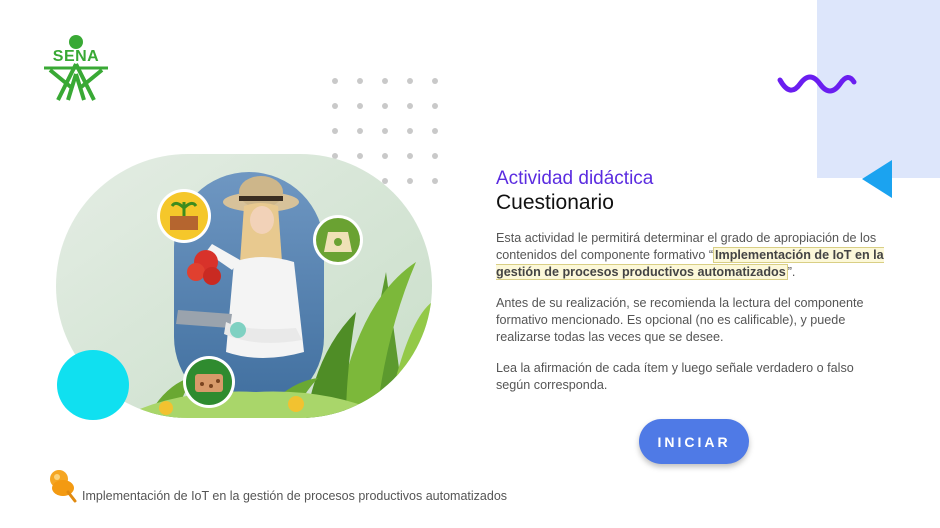  I want to click on plant-bag-icon, so click(338, 240).